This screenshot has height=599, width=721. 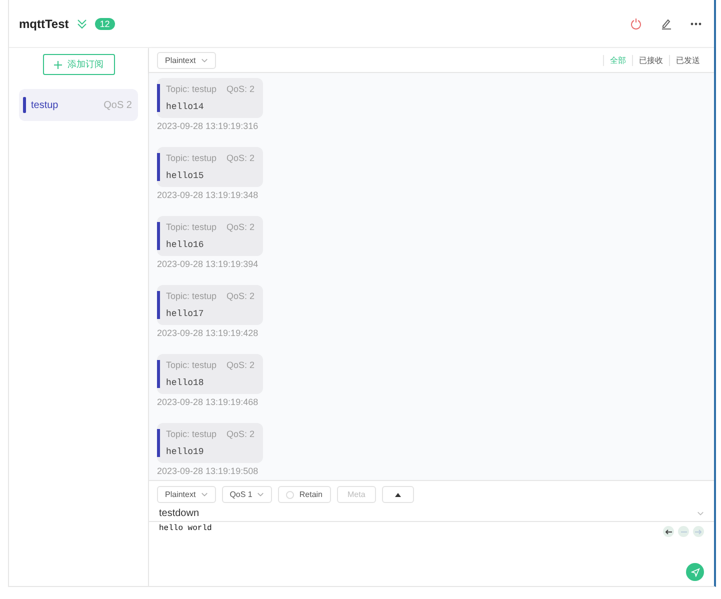 What do you see at coordinates (207, 264) in the screenshot?
I see `message-time: 2023-09-28 13:19:19:394` at bounding box center [207, 264].